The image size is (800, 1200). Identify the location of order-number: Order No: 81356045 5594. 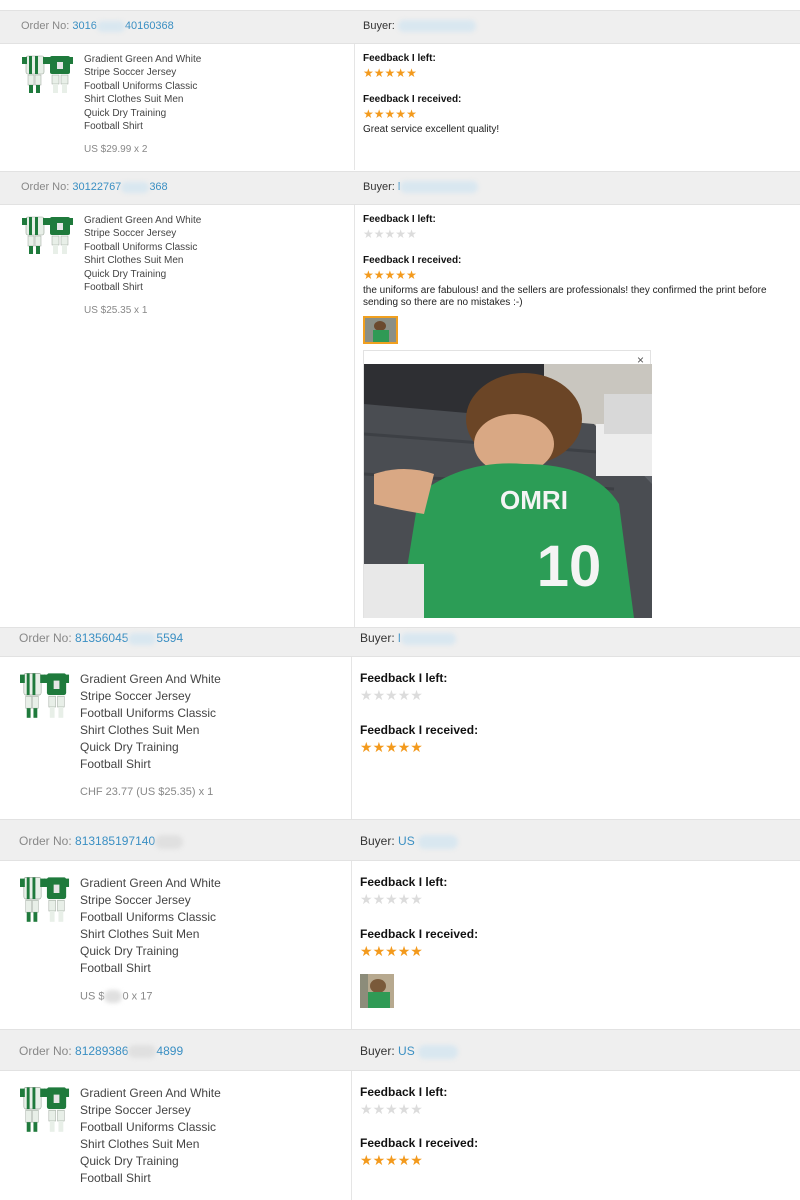
(101, 638).